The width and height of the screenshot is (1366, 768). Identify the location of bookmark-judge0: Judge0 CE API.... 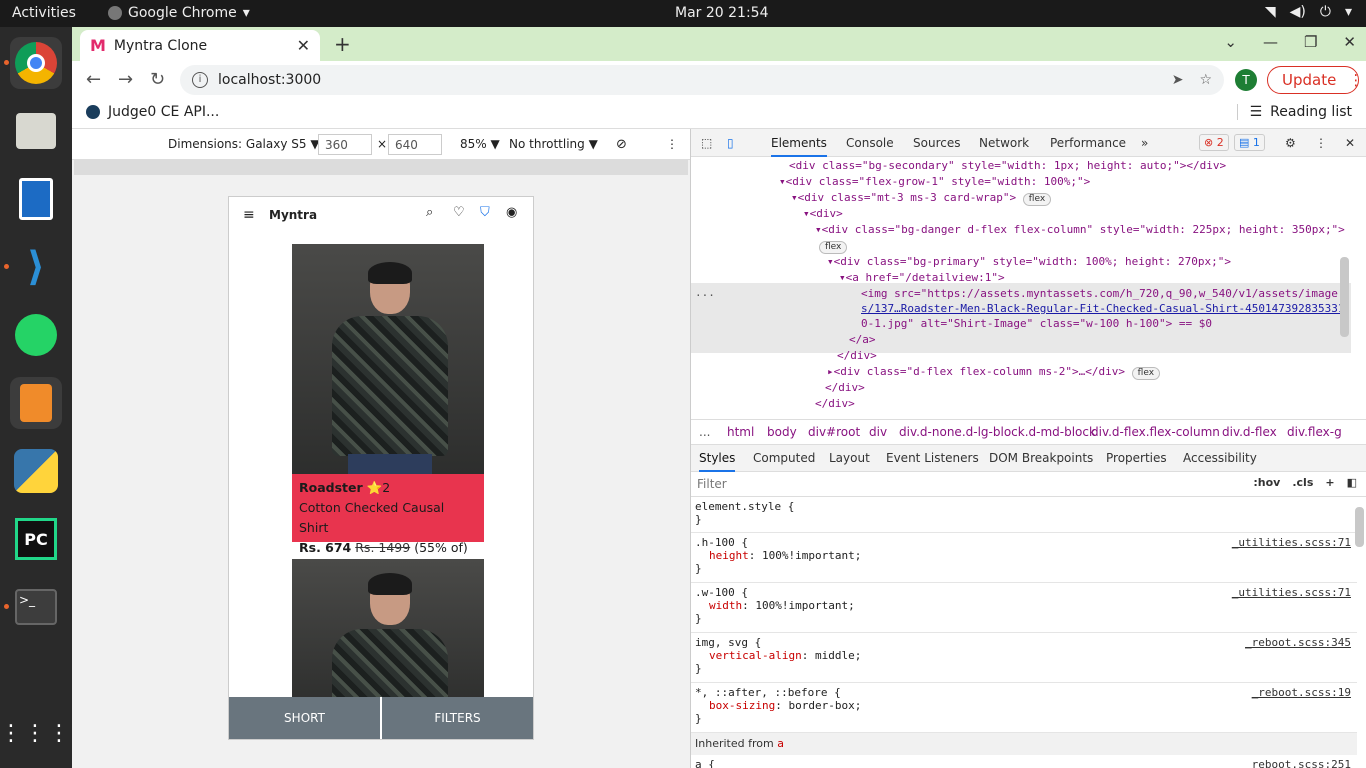
(152, 112).